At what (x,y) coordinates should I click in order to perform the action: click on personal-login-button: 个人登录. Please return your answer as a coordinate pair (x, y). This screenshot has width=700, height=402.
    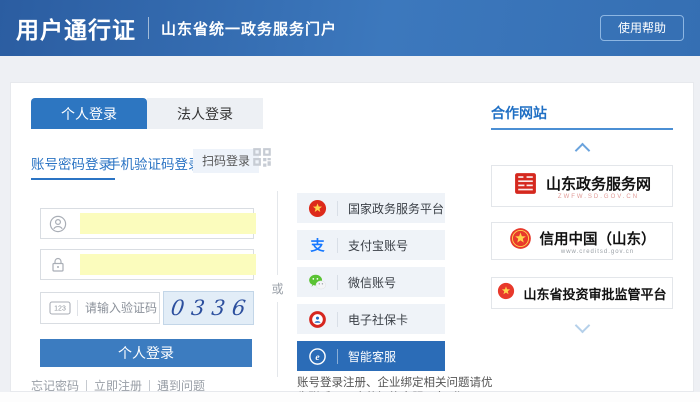
    Looking at the image, I should click on (146, 353).